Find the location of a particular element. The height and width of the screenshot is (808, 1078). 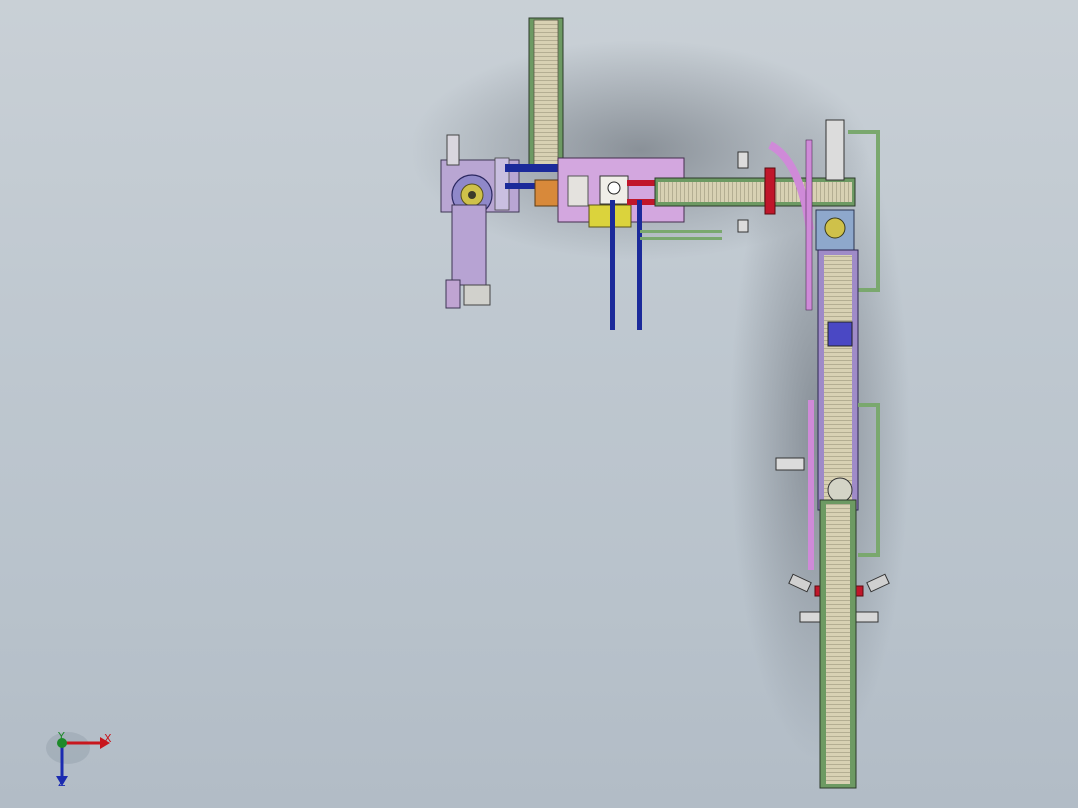

axis-z-label: Z is located at coordinates (62, 782).